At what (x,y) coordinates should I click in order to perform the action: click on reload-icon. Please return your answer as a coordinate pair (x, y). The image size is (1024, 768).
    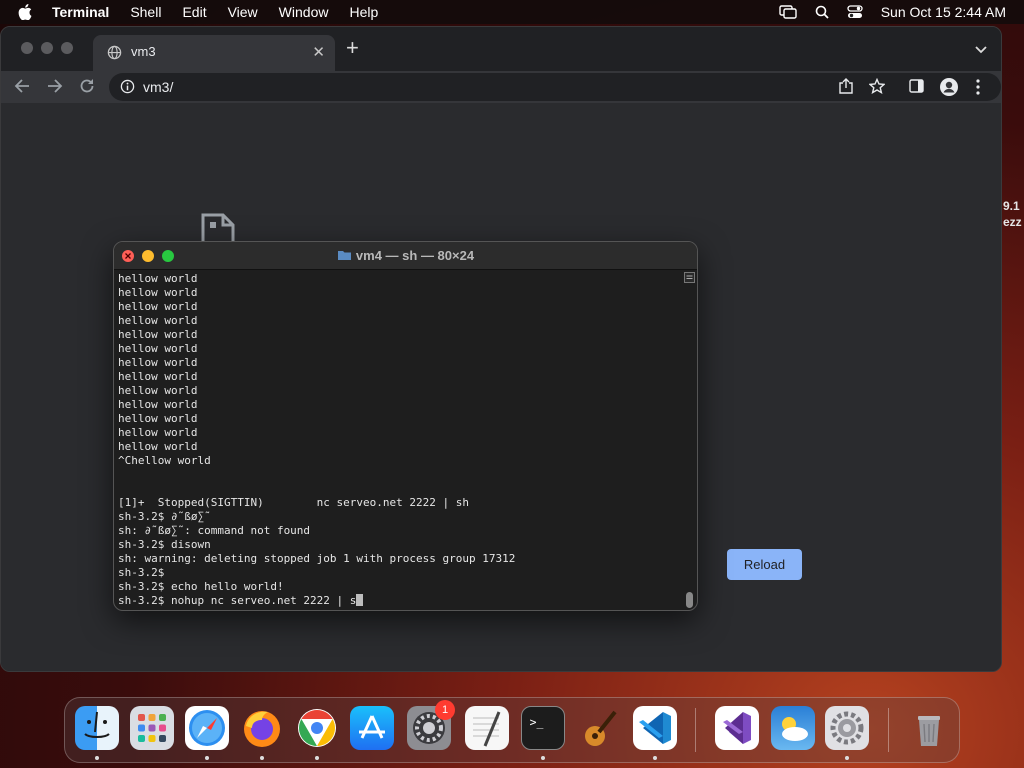
    Looking at the image, I should click on (87, 88).